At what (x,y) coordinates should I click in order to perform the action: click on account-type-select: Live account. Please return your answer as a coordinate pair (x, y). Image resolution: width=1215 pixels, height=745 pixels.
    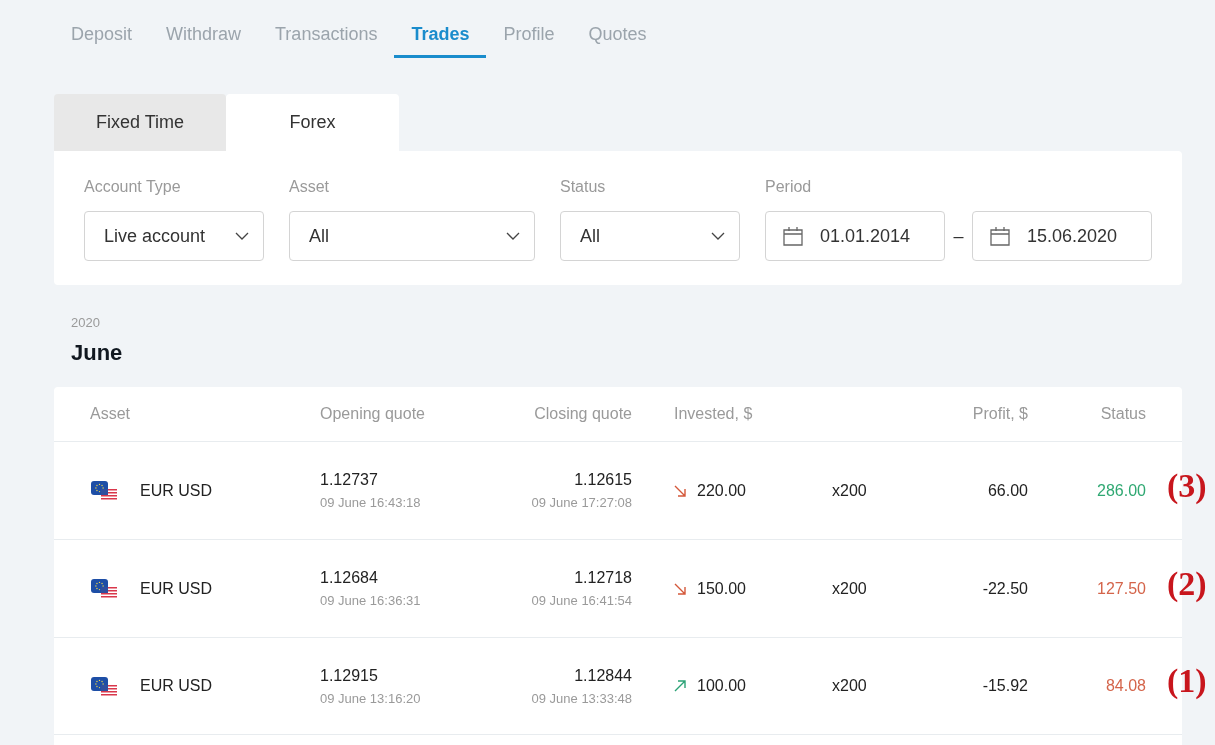
    Looking at the image, I should click on (174, 236).